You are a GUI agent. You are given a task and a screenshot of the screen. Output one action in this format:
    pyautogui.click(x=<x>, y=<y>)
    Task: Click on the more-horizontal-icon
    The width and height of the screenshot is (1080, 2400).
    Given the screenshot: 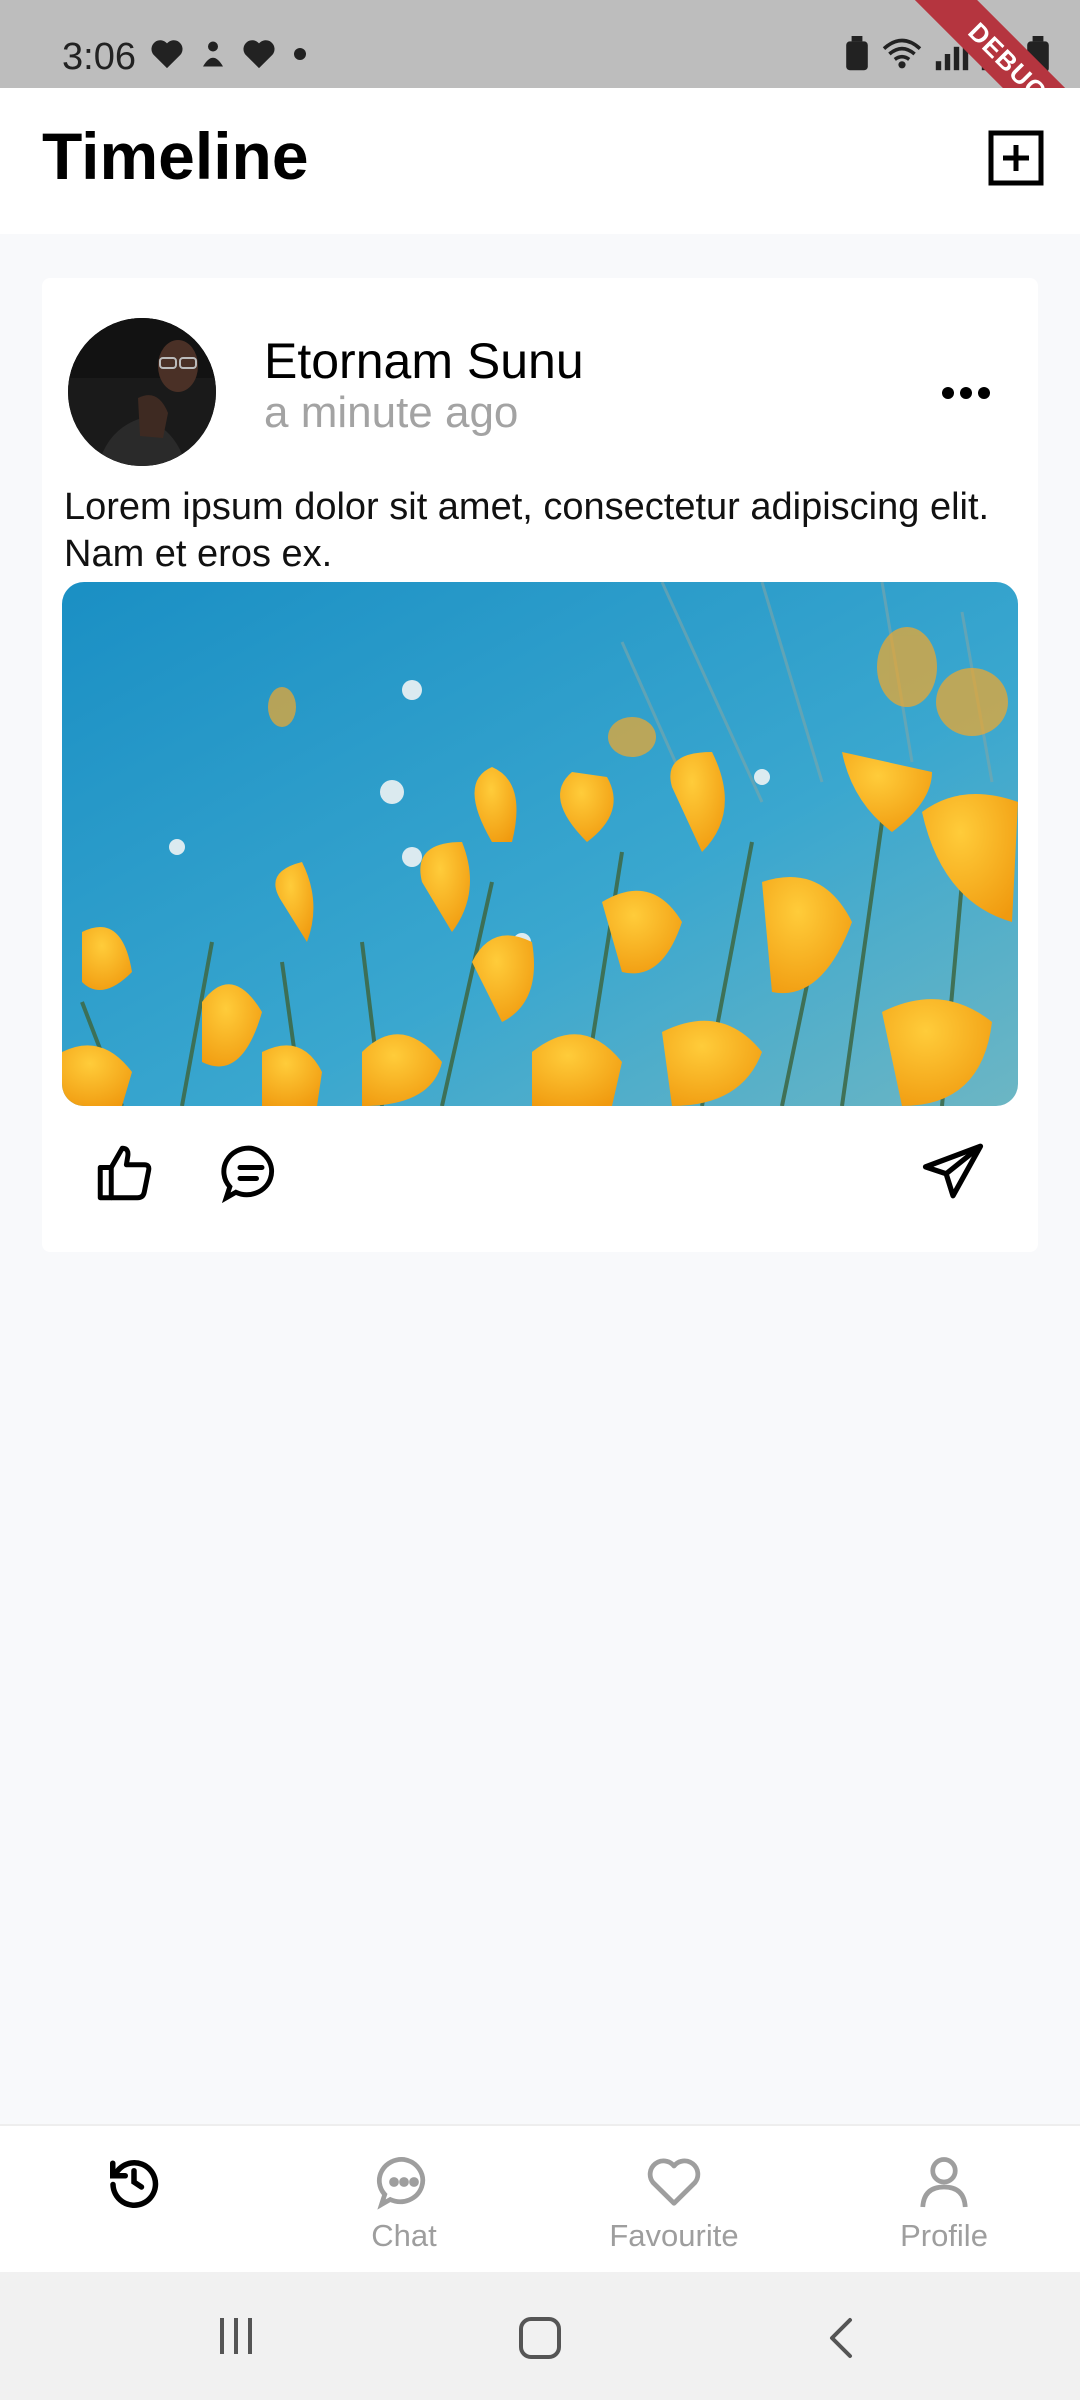 What is the action you would take?
    pyautogui.click(x=966, y=393)
    